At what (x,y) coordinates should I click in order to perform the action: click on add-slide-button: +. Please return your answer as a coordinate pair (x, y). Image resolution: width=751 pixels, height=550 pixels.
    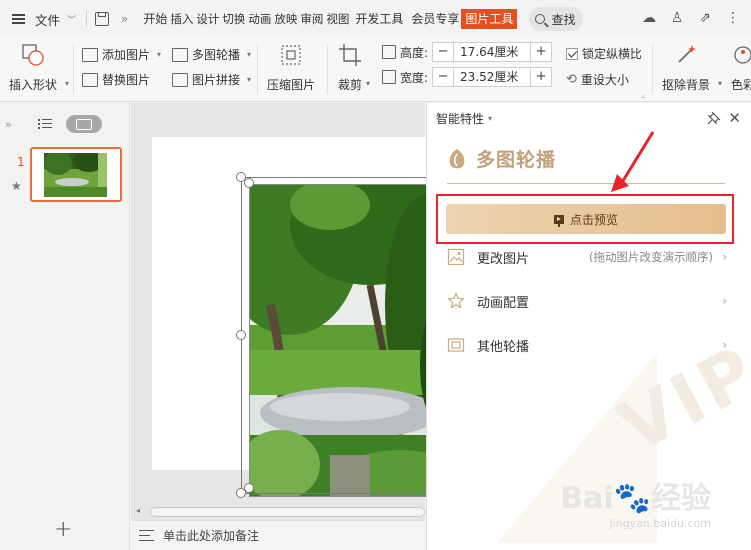
    Looking at the image, I should click on (63, 529).